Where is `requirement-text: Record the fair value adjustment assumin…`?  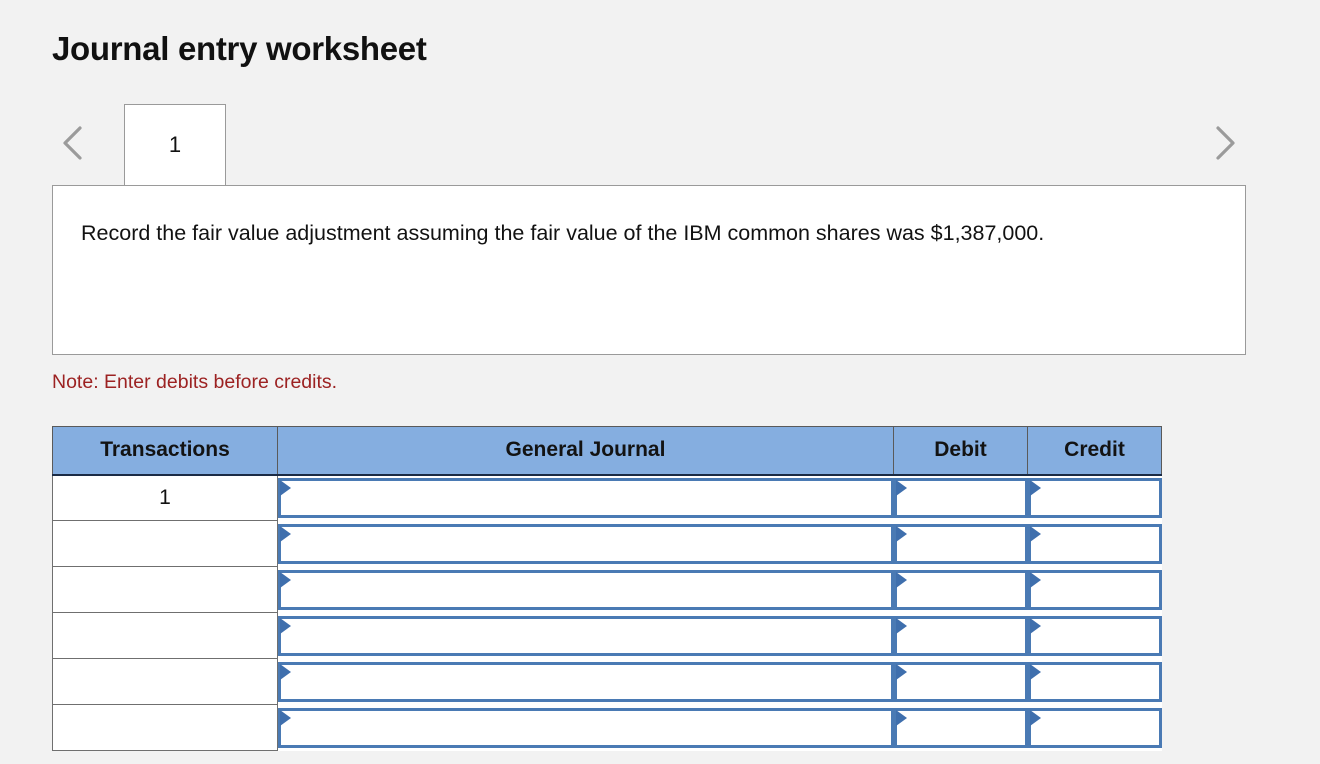
requirement-text: Record the fair value adjustment assumin… is located at coordinates (563, 233).